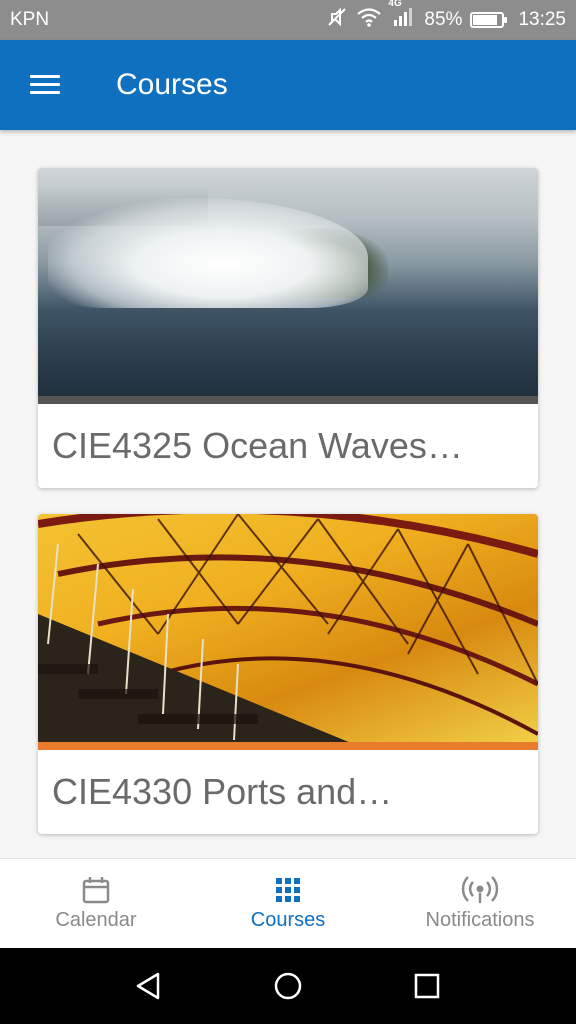 This screenshot has height=1024, width=576. I want to click on recents-button, so click(427, 986).